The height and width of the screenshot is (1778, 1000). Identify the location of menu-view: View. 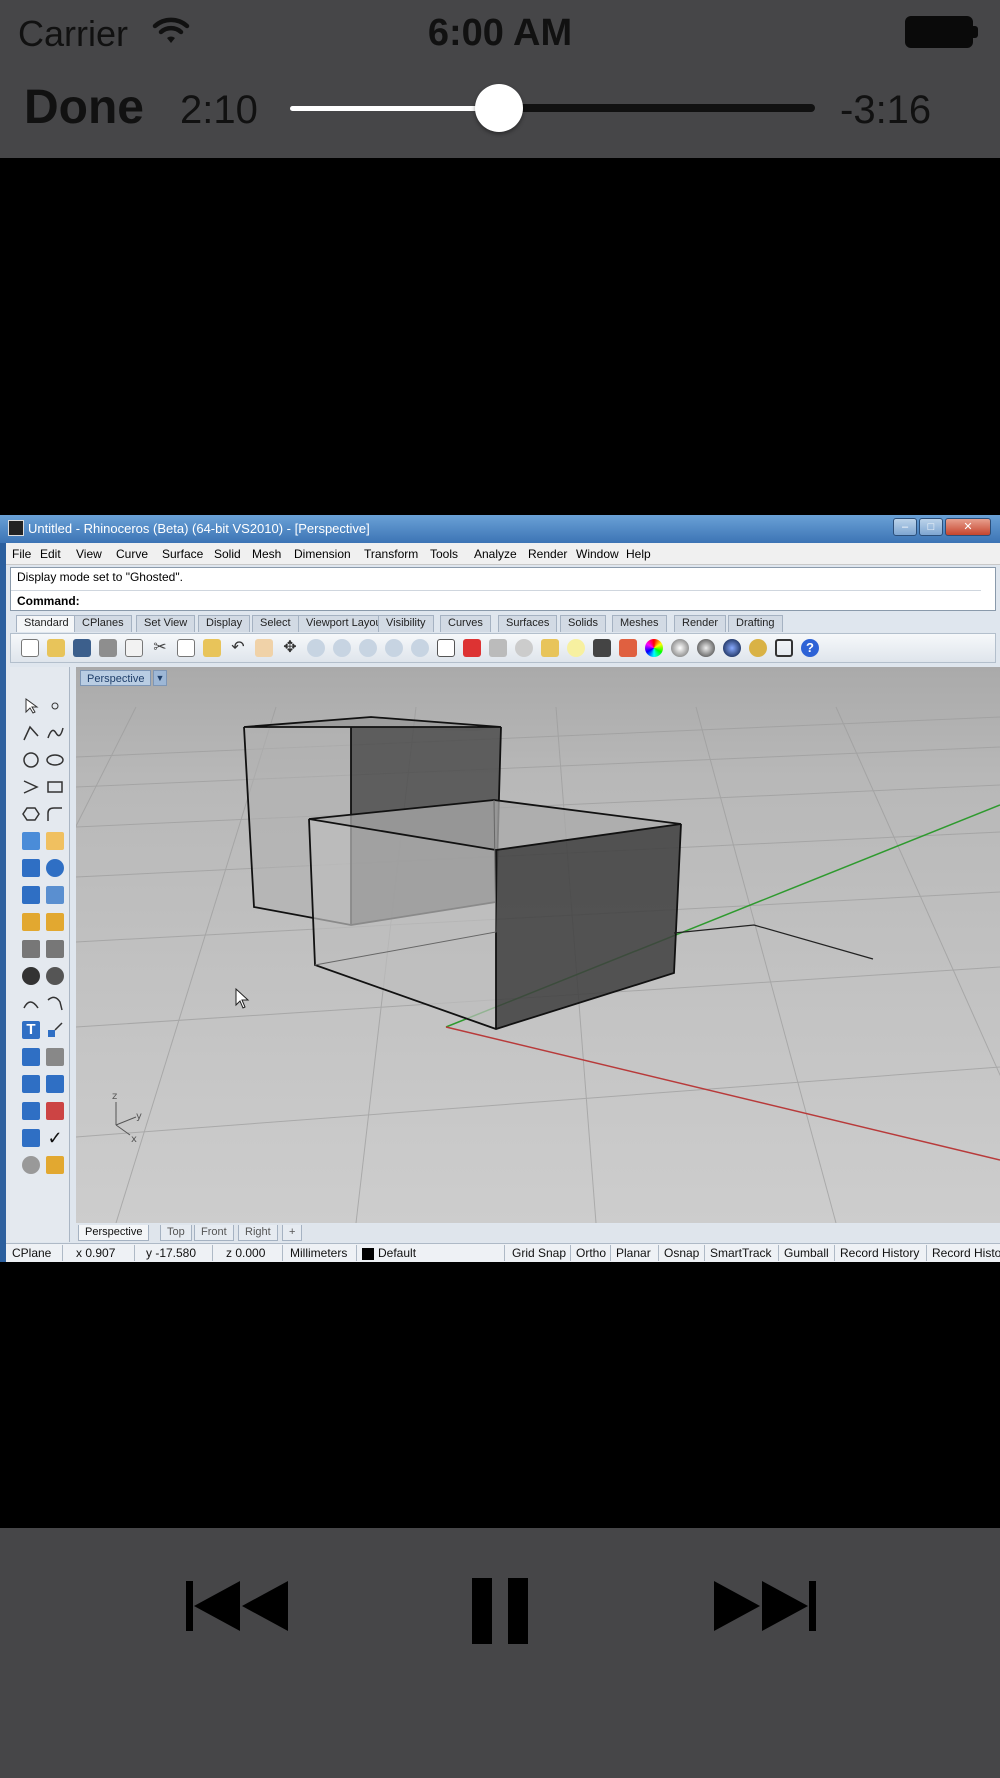
(89, 554).